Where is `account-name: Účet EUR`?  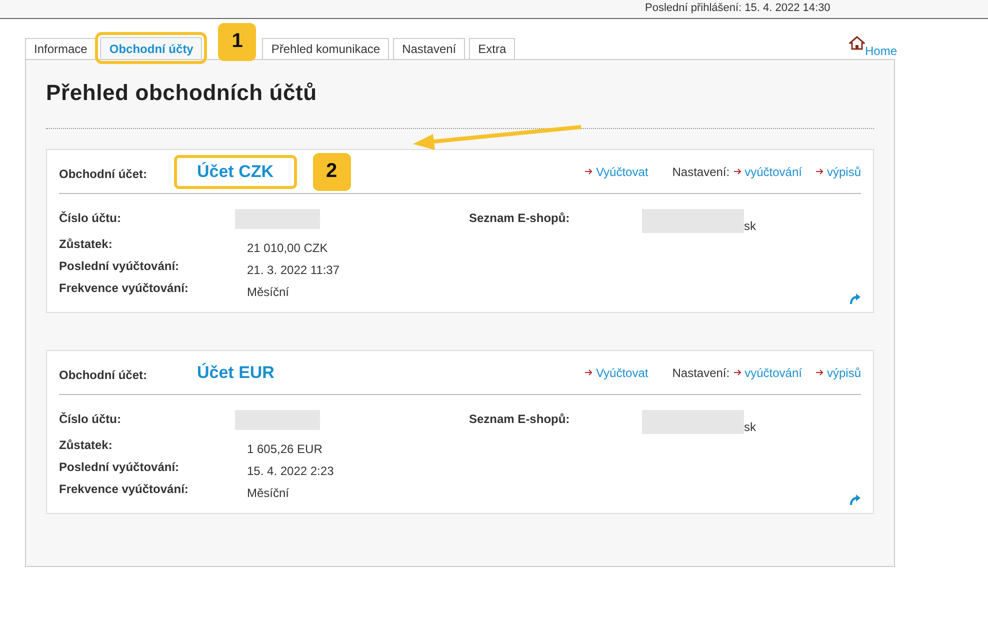 account-name: Účet EUR is located at coordinates (236, 373).